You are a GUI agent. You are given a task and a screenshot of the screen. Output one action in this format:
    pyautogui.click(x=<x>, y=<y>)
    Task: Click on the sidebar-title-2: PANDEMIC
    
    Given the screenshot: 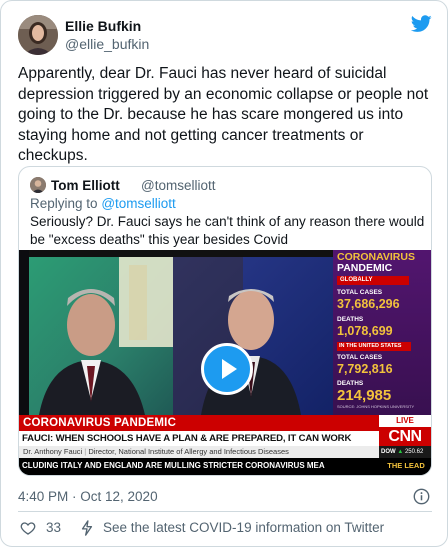 What is the action you would take?
    pyautogui.click(x=365, y=268)
    